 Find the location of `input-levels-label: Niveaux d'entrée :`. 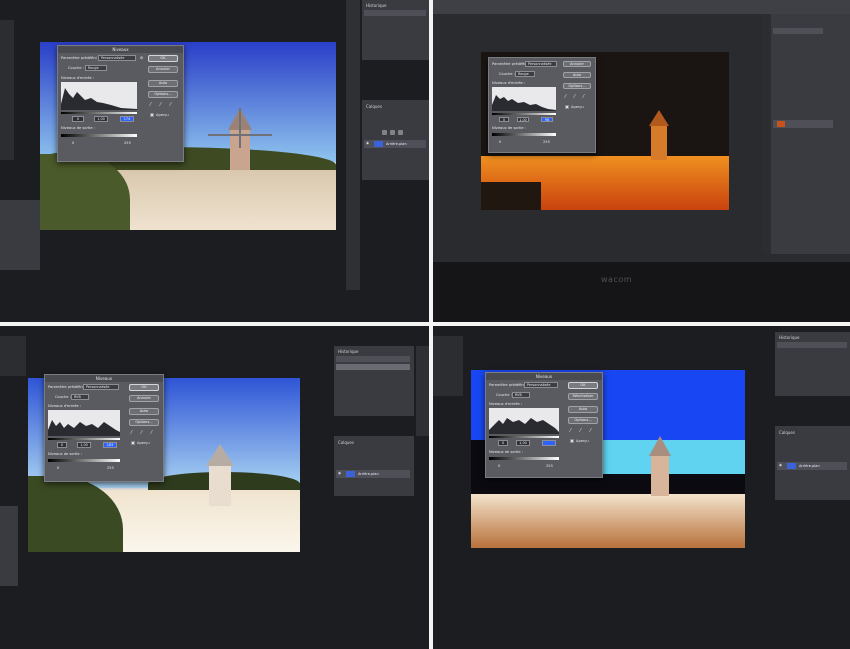

input-levels-label: Niveaux d'entrée : is located at coordinates (78, 78).